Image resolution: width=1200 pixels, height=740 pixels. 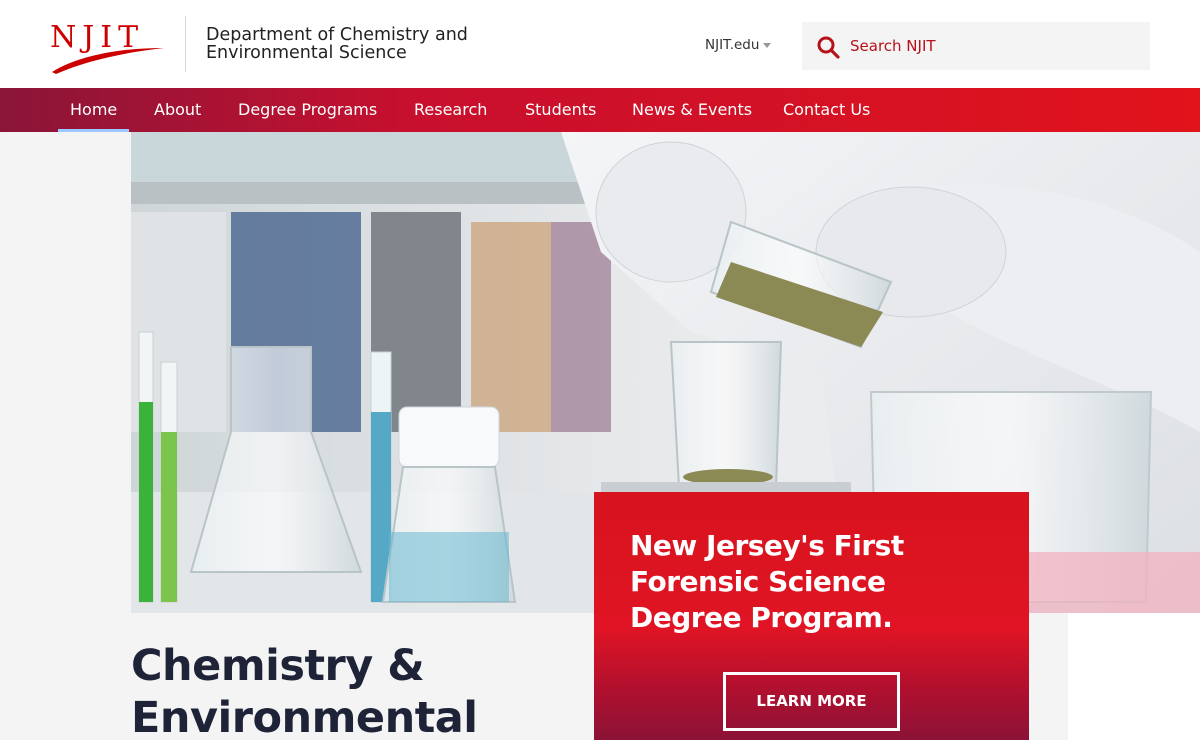 I want to click on caret-down-icon, so click(x=767, y=45).